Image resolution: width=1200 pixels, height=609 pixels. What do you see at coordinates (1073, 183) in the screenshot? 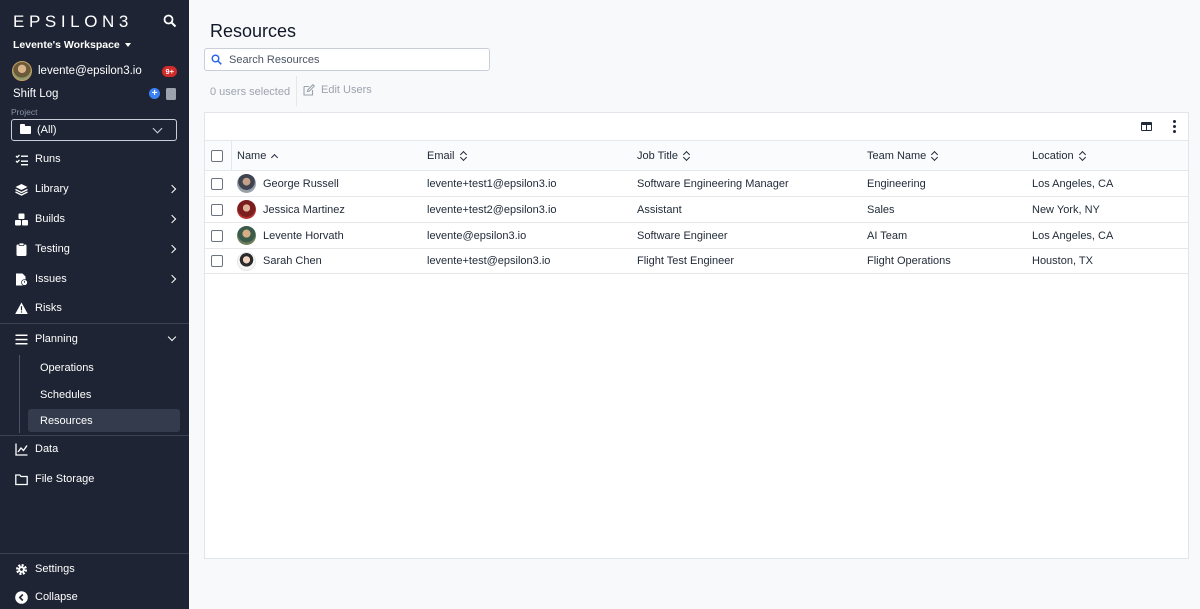
I see `location-cell: Los Angeles, CA` at bounding box center [1073, 183].